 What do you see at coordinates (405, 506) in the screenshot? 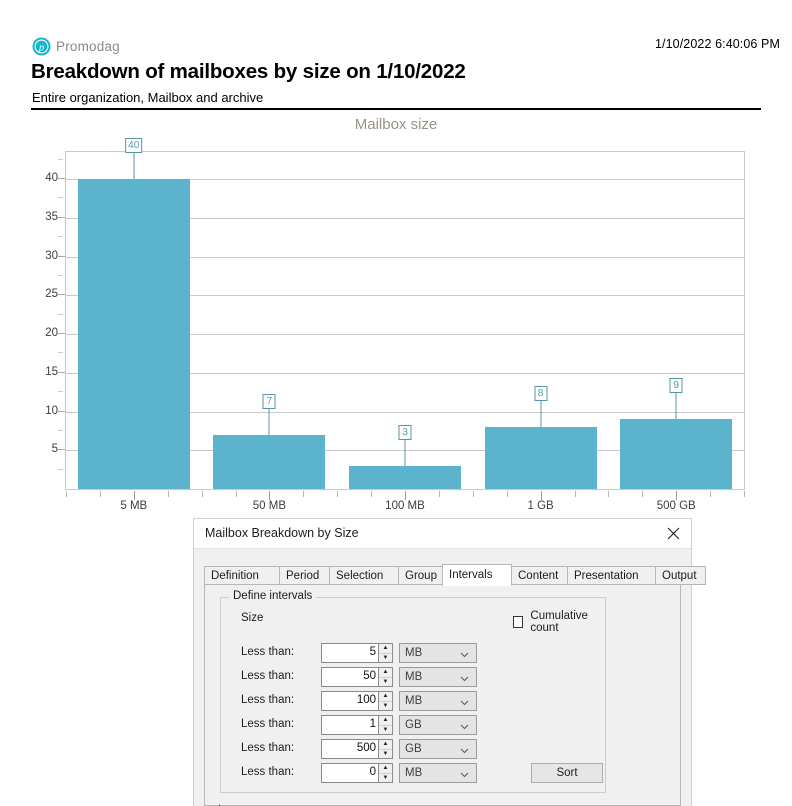
I see `chart-x-tick-label: 100 MB` at bounding box center [405, 506].